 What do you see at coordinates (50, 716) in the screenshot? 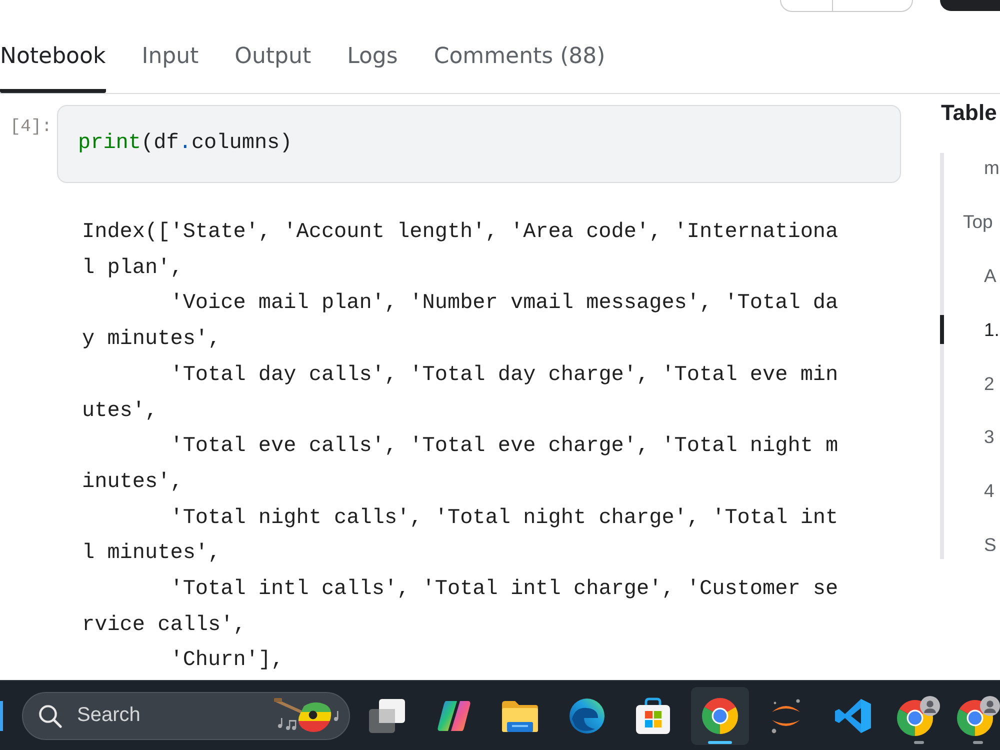
I see `search-icon` at bounding box center [50, 716].